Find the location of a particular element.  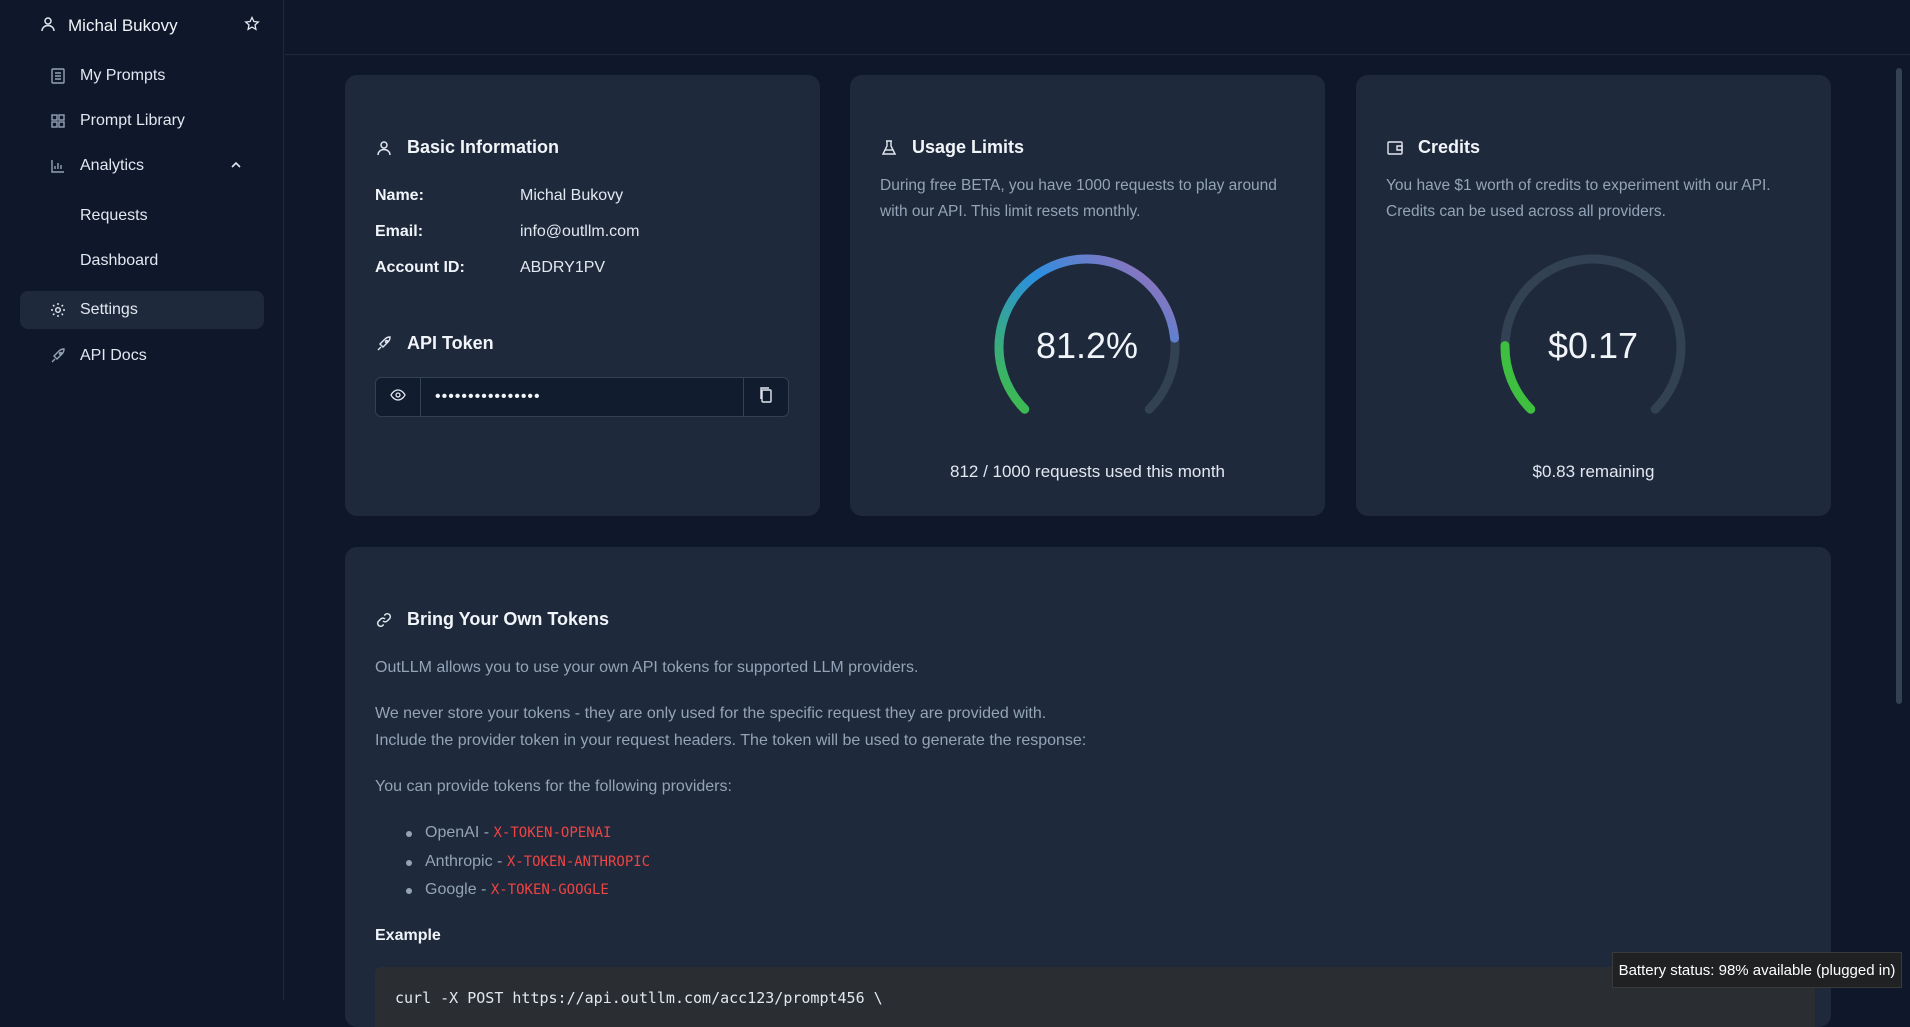

user-menu: Michal Bukovy is located at coordinates (150, 26).